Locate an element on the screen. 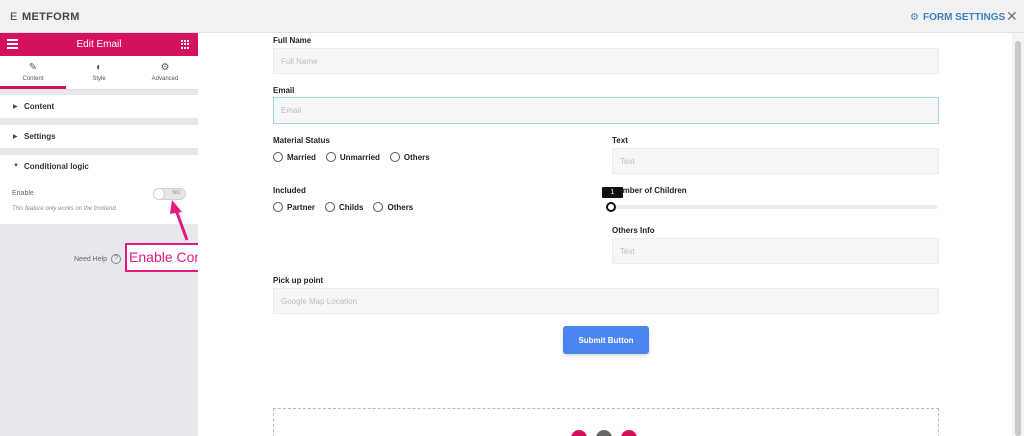  material-status-label: Material Status is located at coordinates (301, 140).